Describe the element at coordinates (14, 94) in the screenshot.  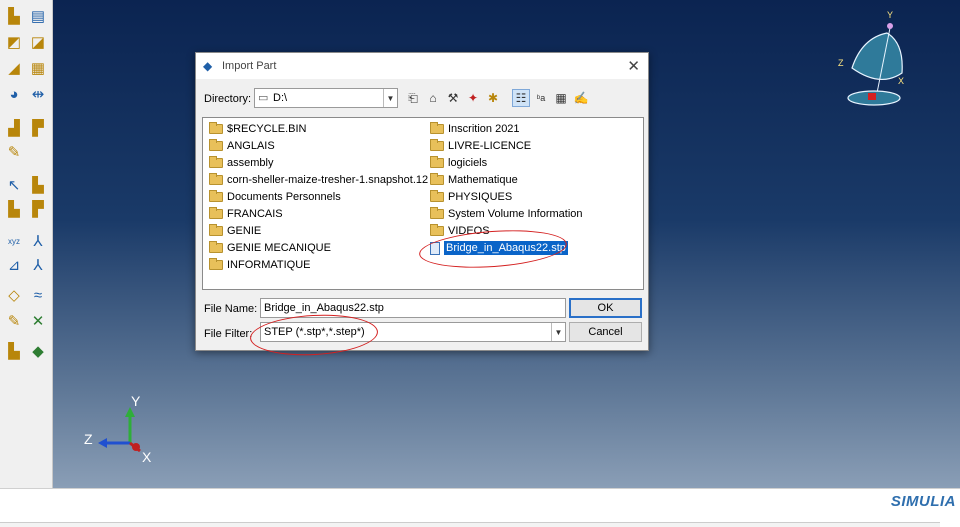
I see `create-round-icon: ◕` at that location.